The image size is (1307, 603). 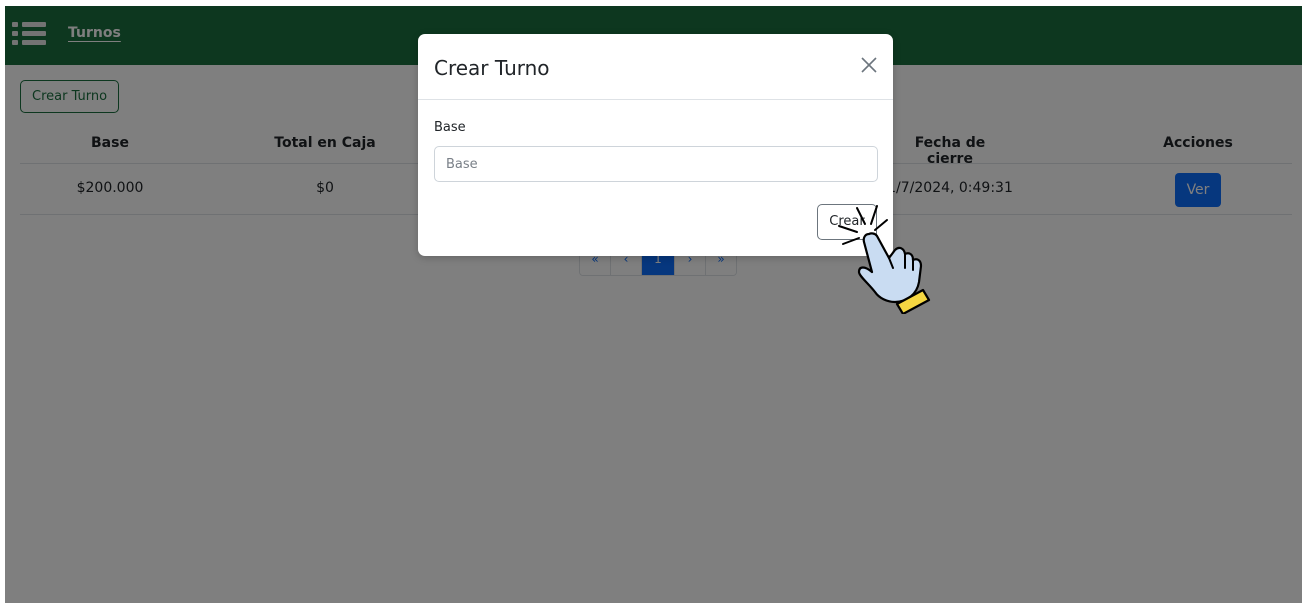 I want to click on pointer-hand-click-icon, so click(x=884, y=259).